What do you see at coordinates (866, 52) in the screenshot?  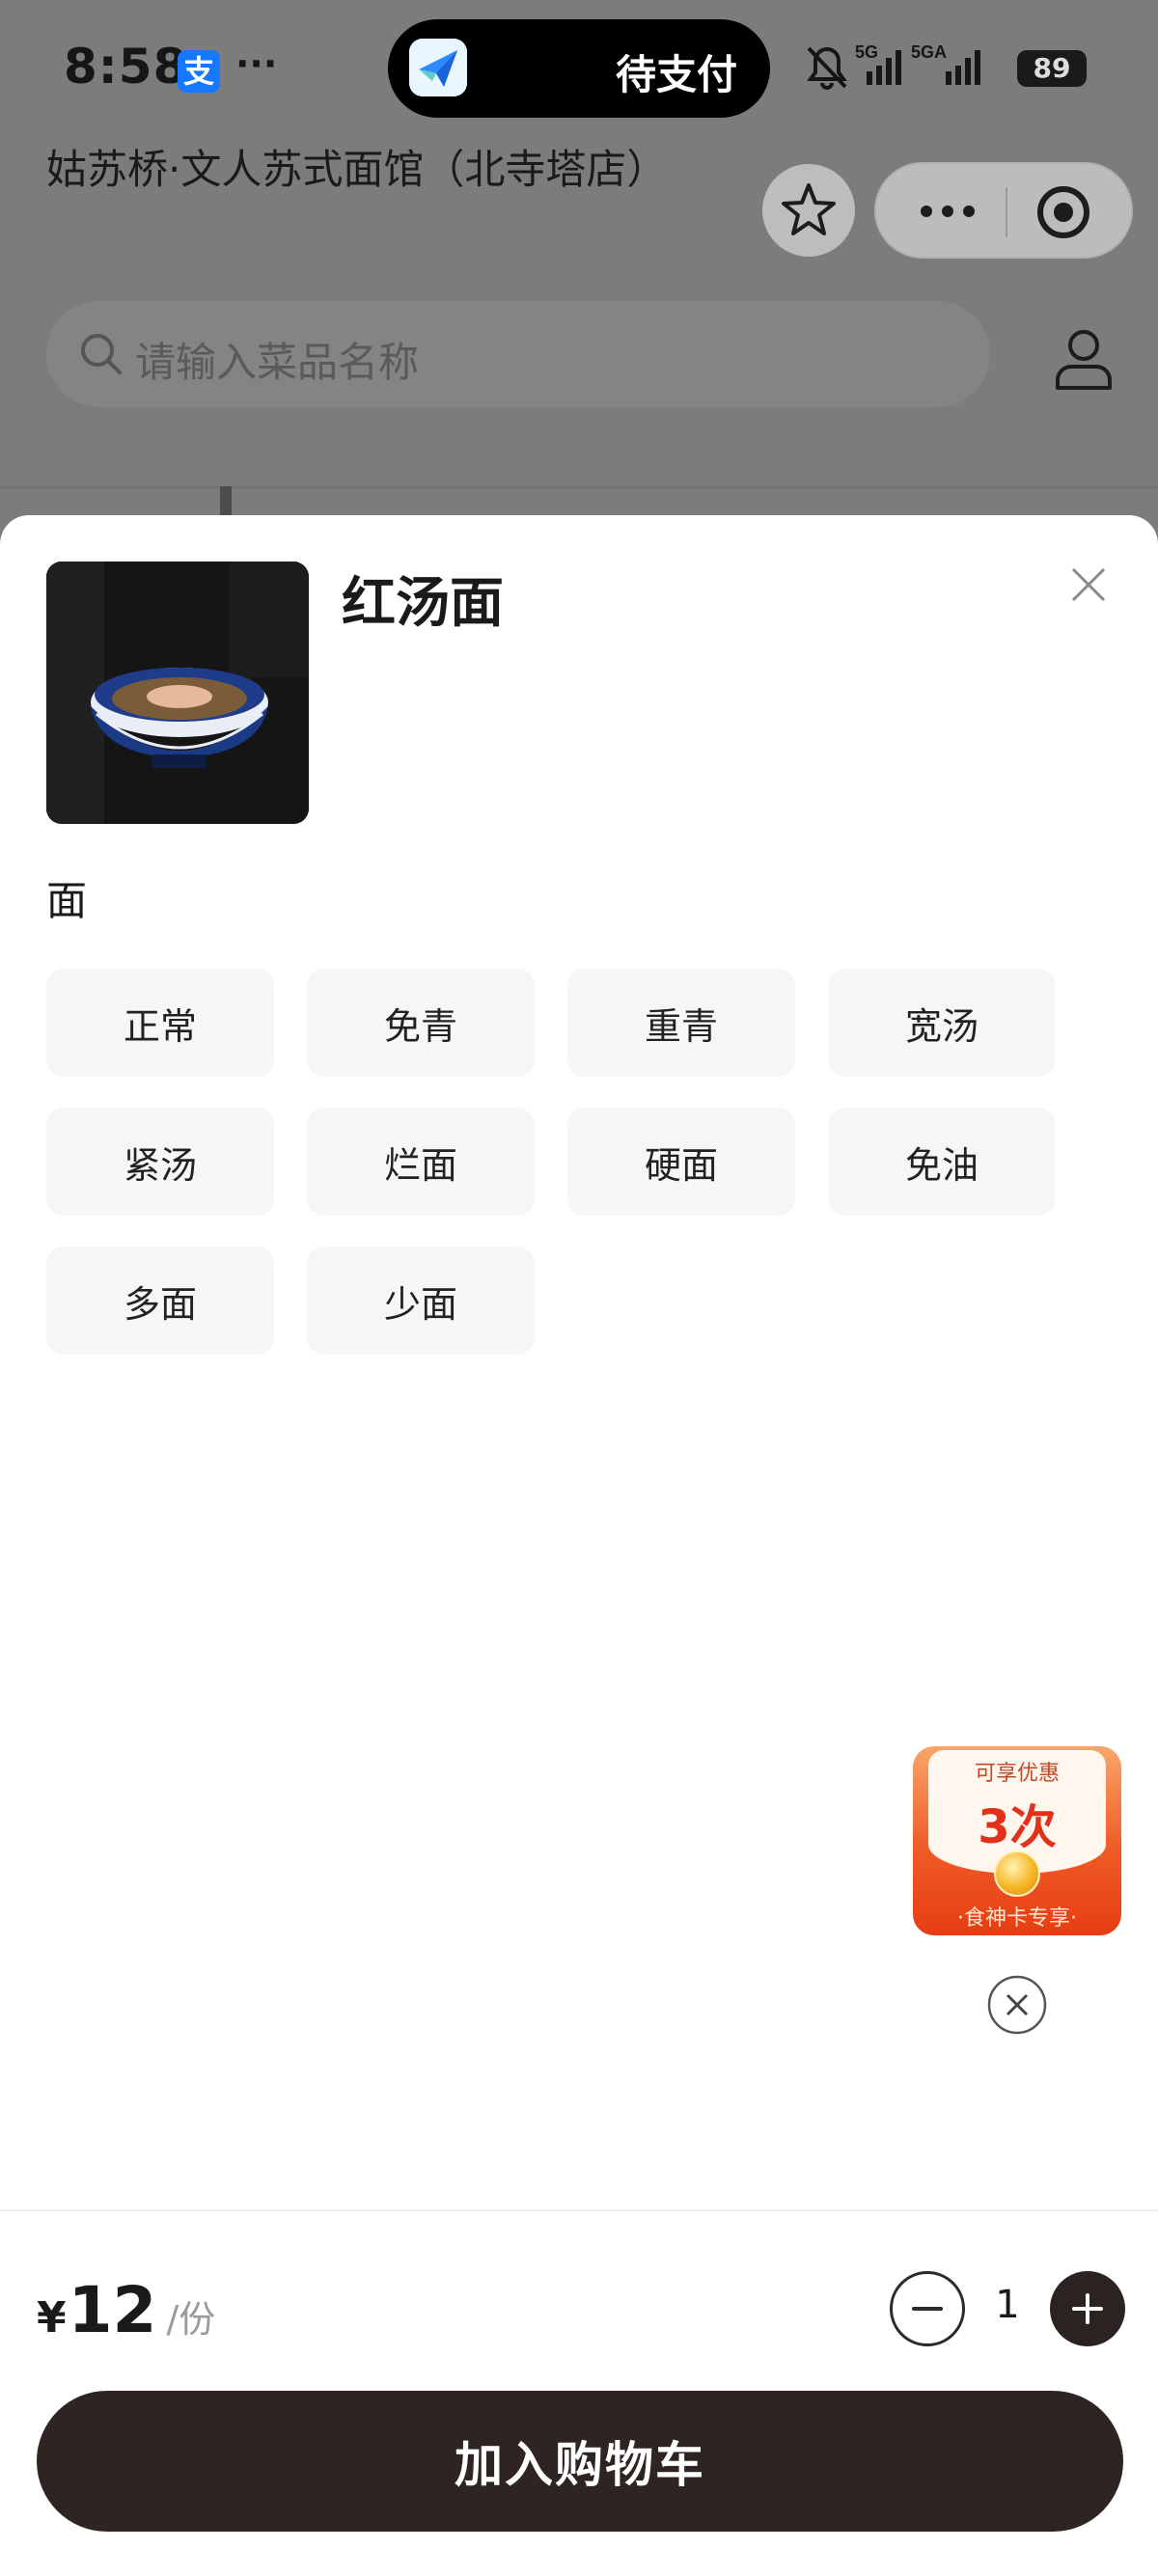 I see `network-label-1: 5G` at bounding box center [866, 52].